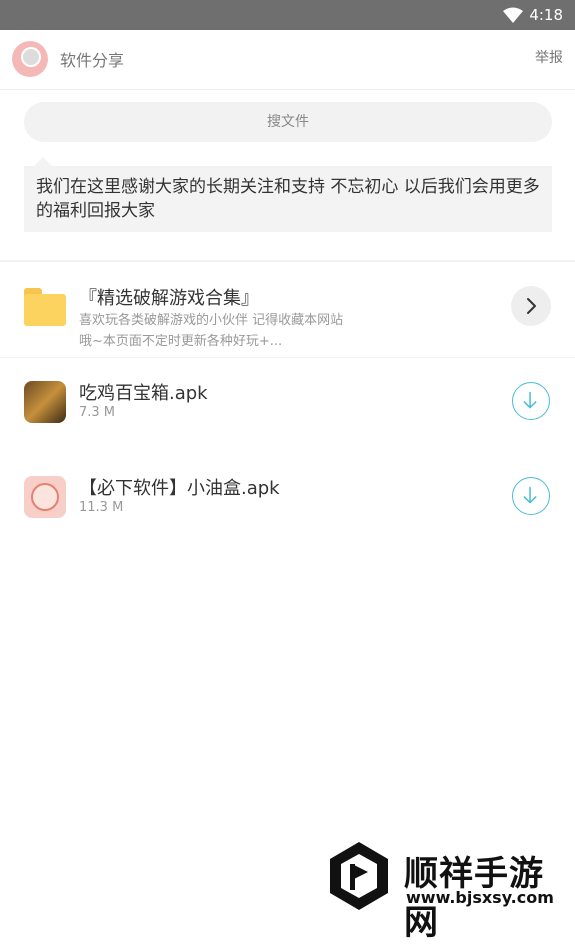 This screenshot has height=944, width=575. I want to click on status-bar: 4:18, so click(287, 15).